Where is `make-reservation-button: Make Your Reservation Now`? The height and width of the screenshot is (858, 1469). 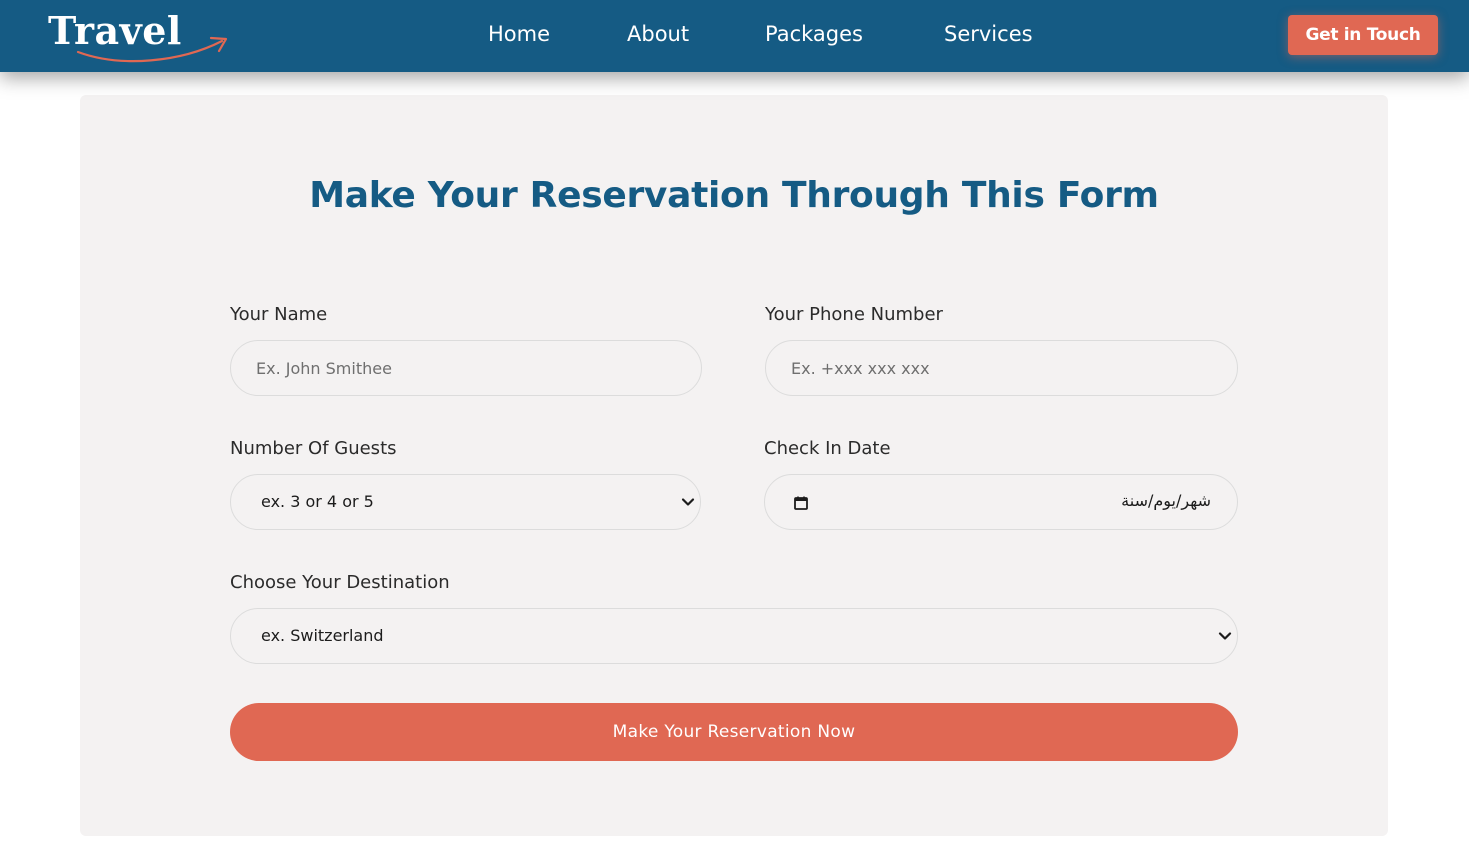 make-reservation-button: Make Your Reservation Now is located at coordinates (734, 732).